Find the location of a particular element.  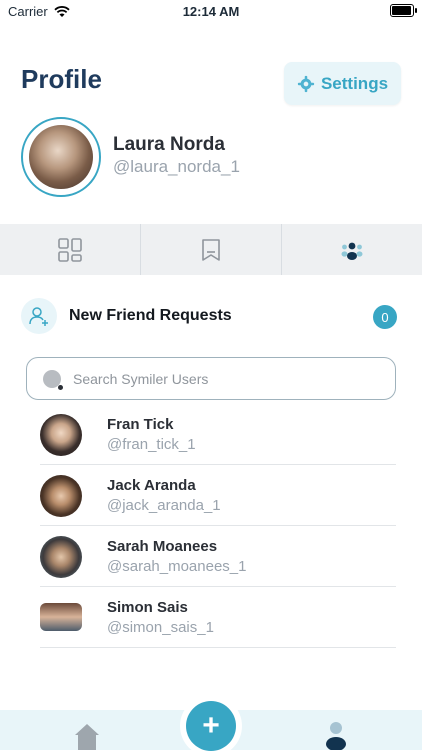

list-item: Sarah Moanees @sarah_moanees_1 is located at coordinates (218, 556).